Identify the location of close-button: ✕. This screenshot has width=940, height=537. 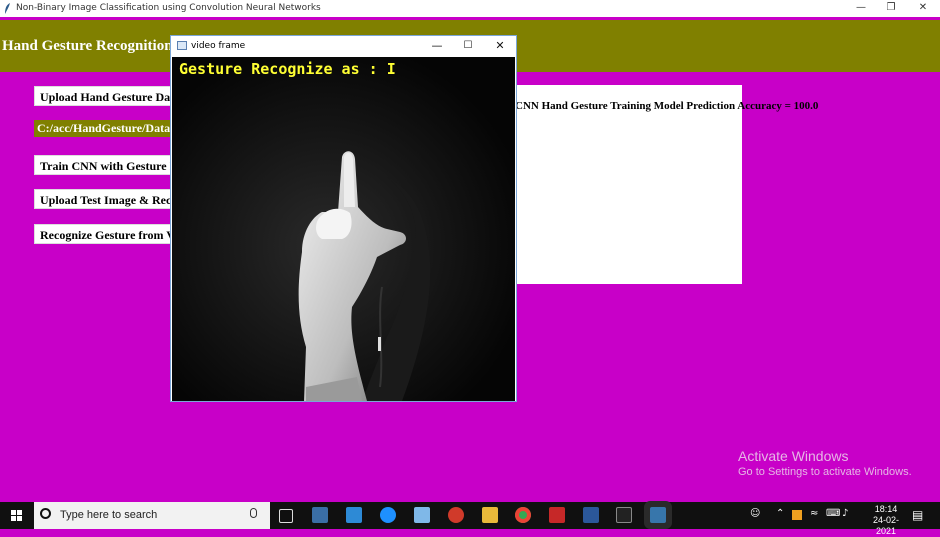
(923, 8).